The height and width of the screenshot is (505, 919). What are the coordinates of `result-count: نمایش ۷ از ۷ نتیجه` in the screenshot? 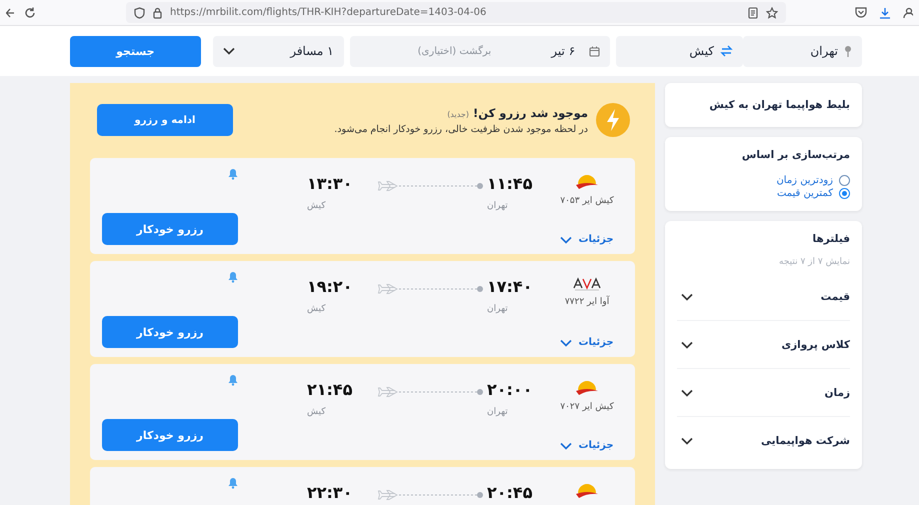 It's located at (814, 262).